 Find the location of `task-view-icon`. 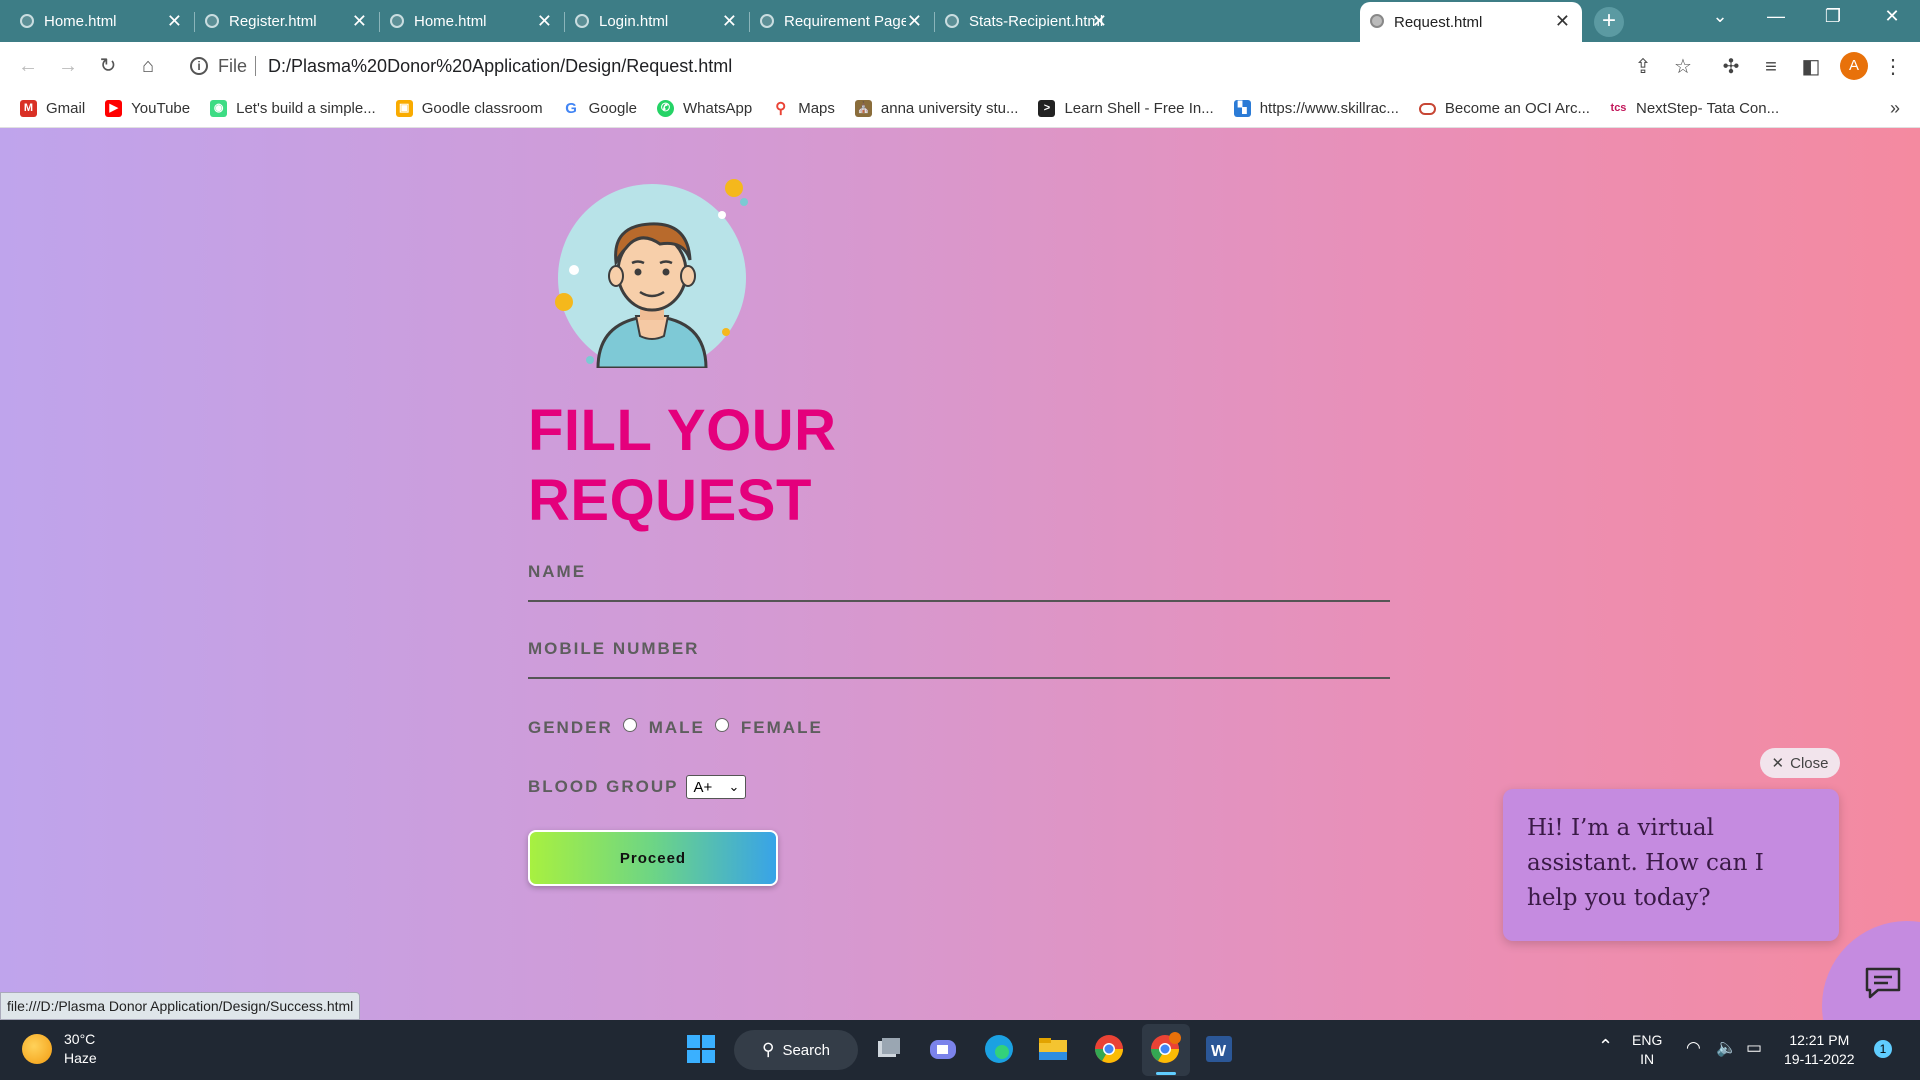

task-view-icon is located at coordinates (889, 1049).